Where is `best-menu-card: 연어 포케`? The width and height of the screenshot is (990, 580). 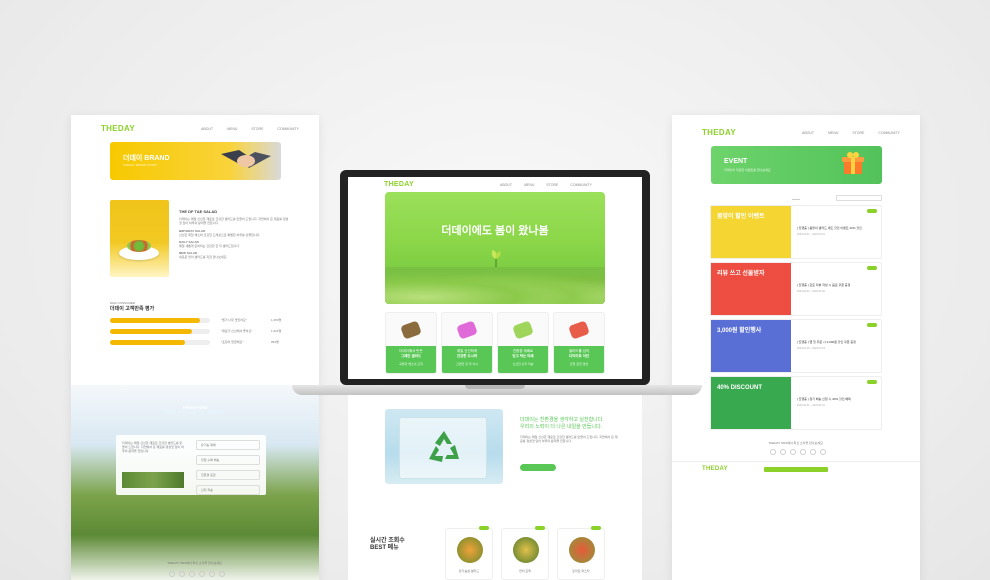 best-menu-card: 연어 포케 is located at coordinates (525, 553).